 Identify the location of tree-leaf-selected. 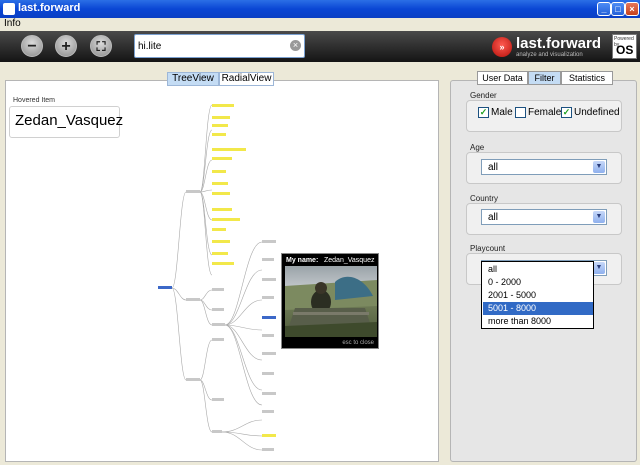
(269, 317).